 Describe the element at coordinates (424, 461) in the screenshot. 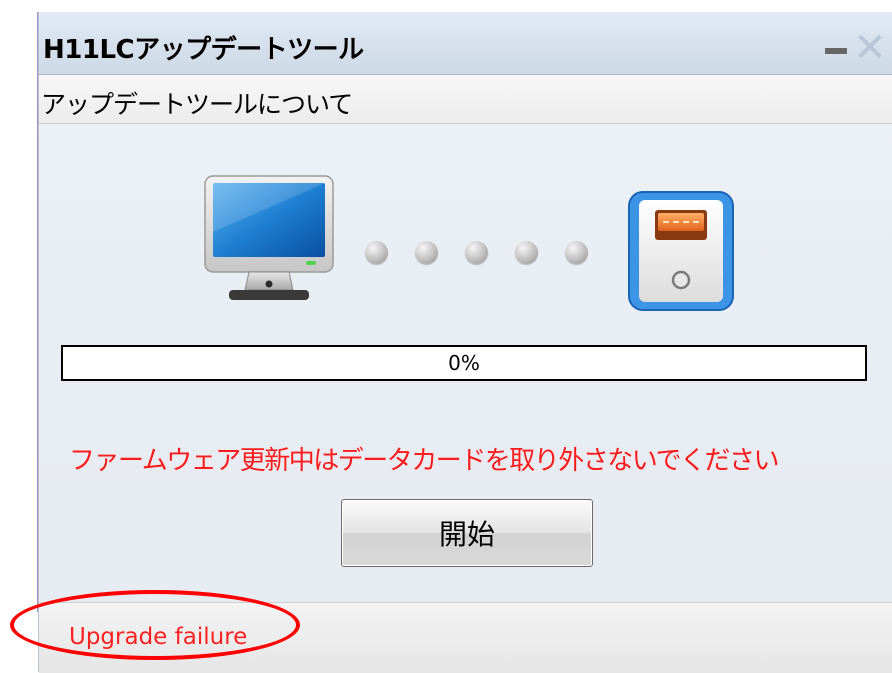

I see `warning-message: ファームウェア更新中はデータカードを取り外さないでください` at that location.